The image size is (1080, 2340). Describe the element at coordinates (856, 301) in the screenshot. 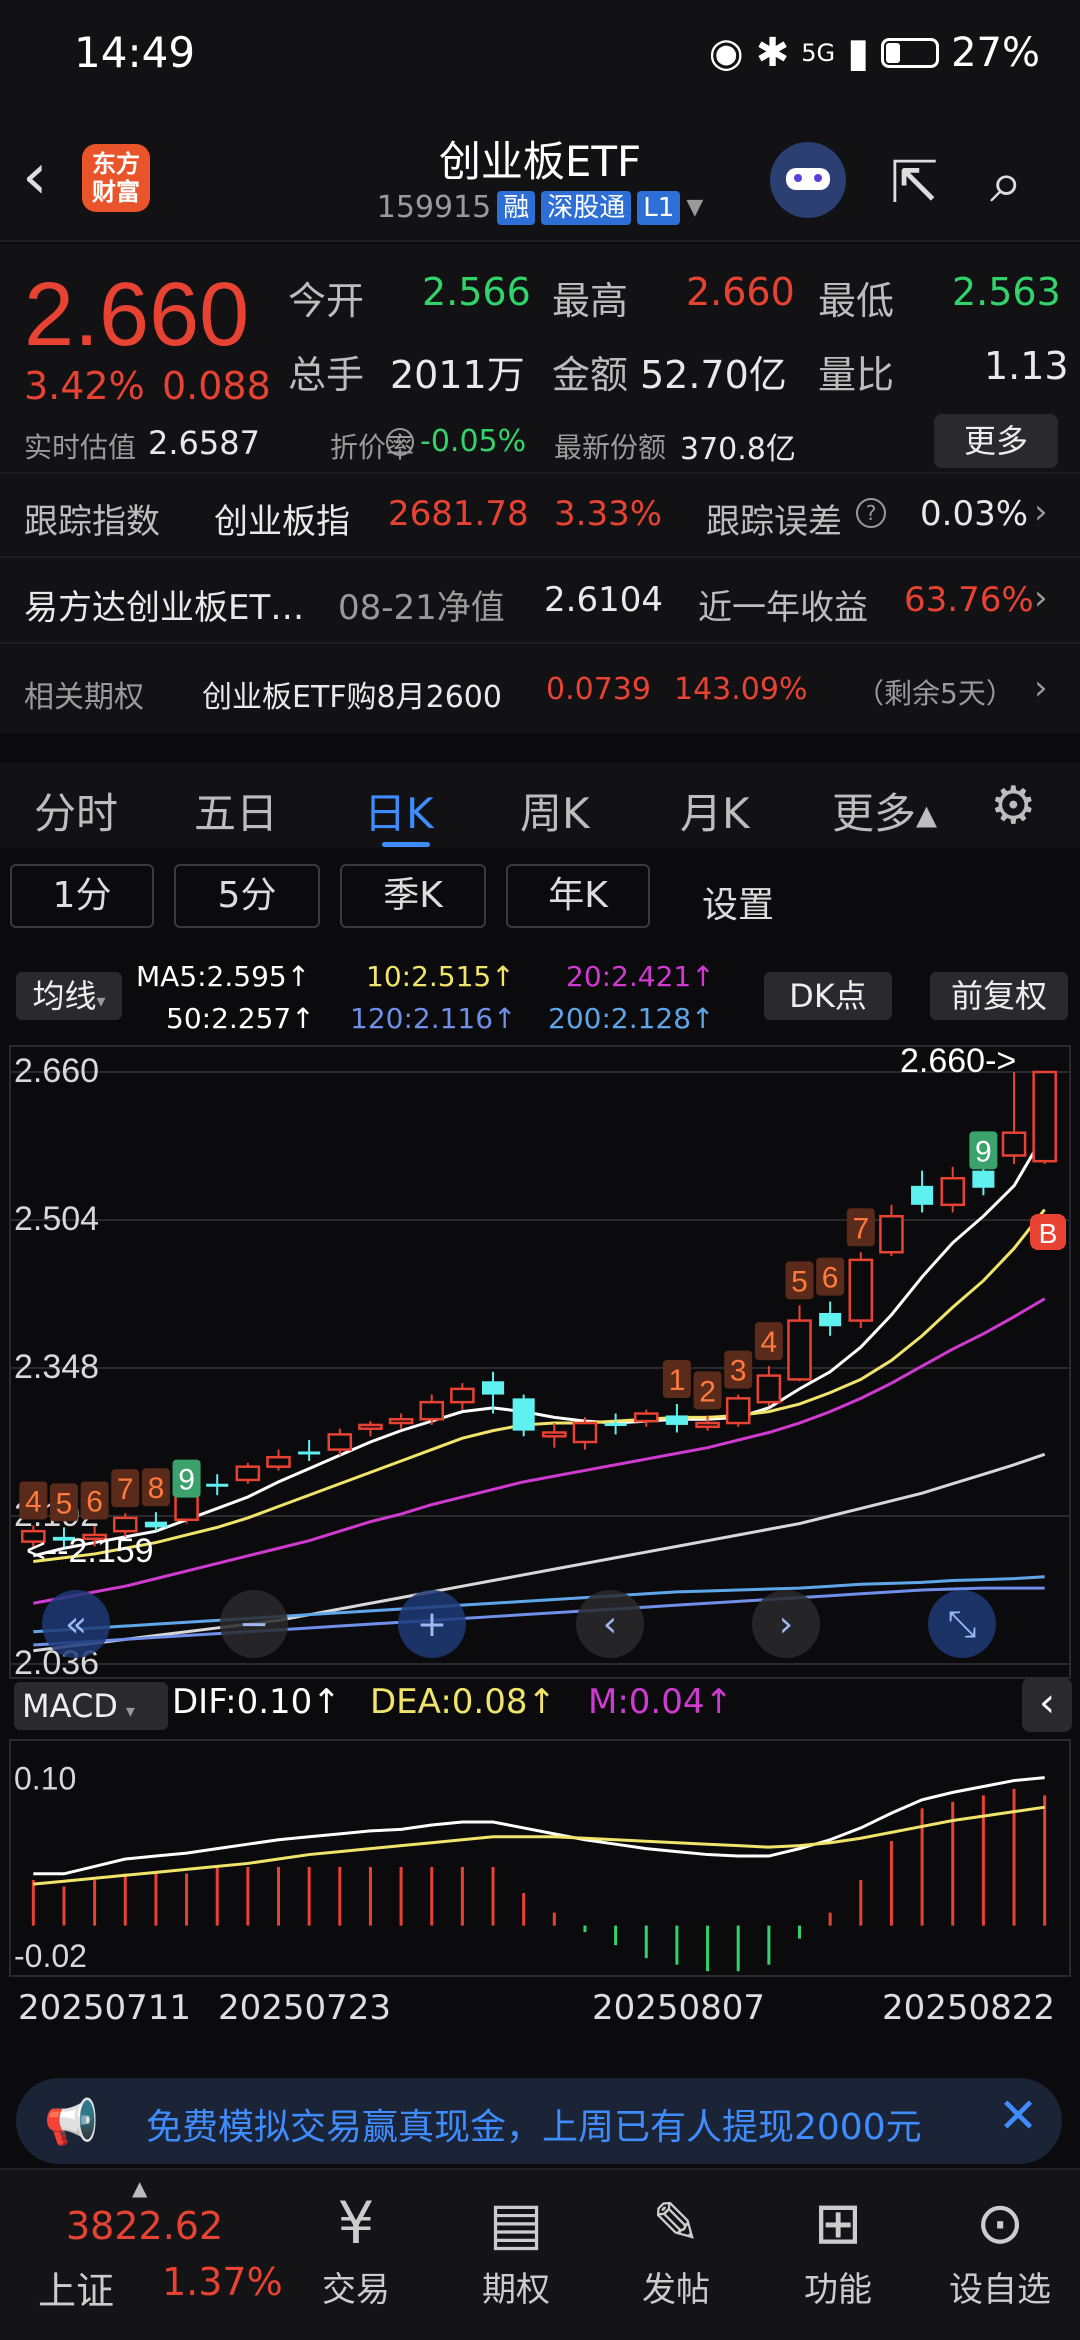

I see `low-label: 最低` at that location.